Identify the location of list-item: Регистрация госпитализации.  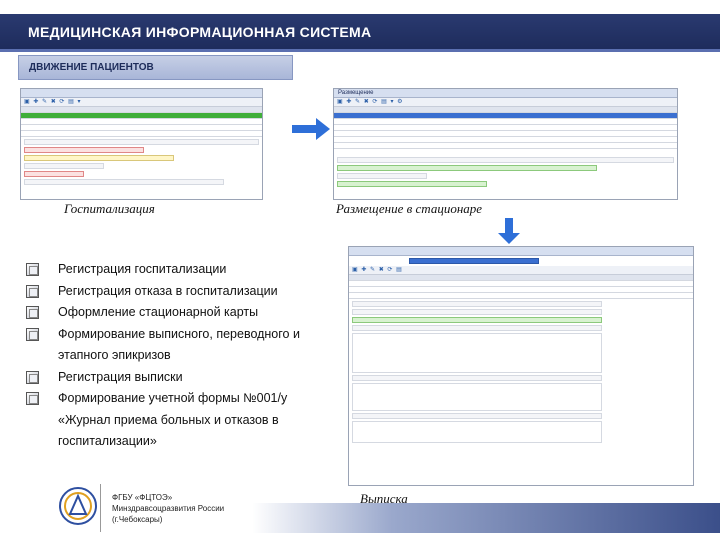
(181, 270).